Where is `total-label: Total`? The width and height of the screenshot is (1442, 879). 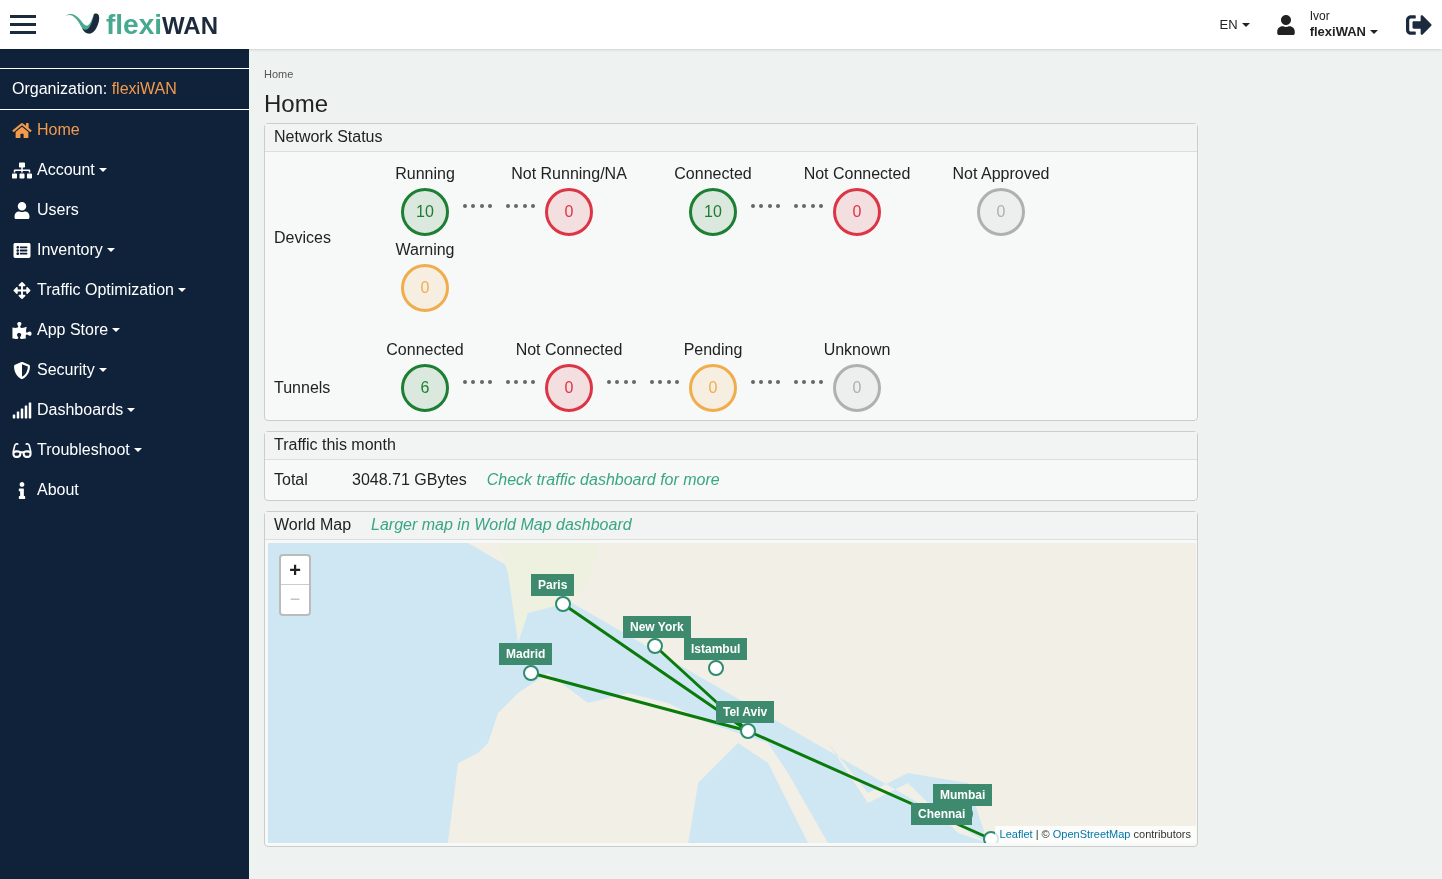 total-label: Total is located at coordinates (291, 479).